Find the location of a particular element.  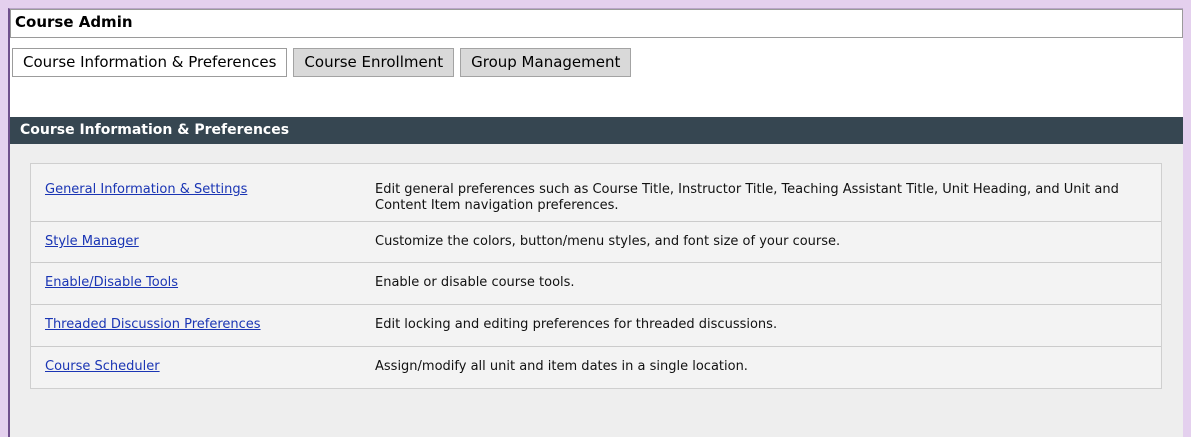

page-title: Course Admin is located at coordinates (596, 23).